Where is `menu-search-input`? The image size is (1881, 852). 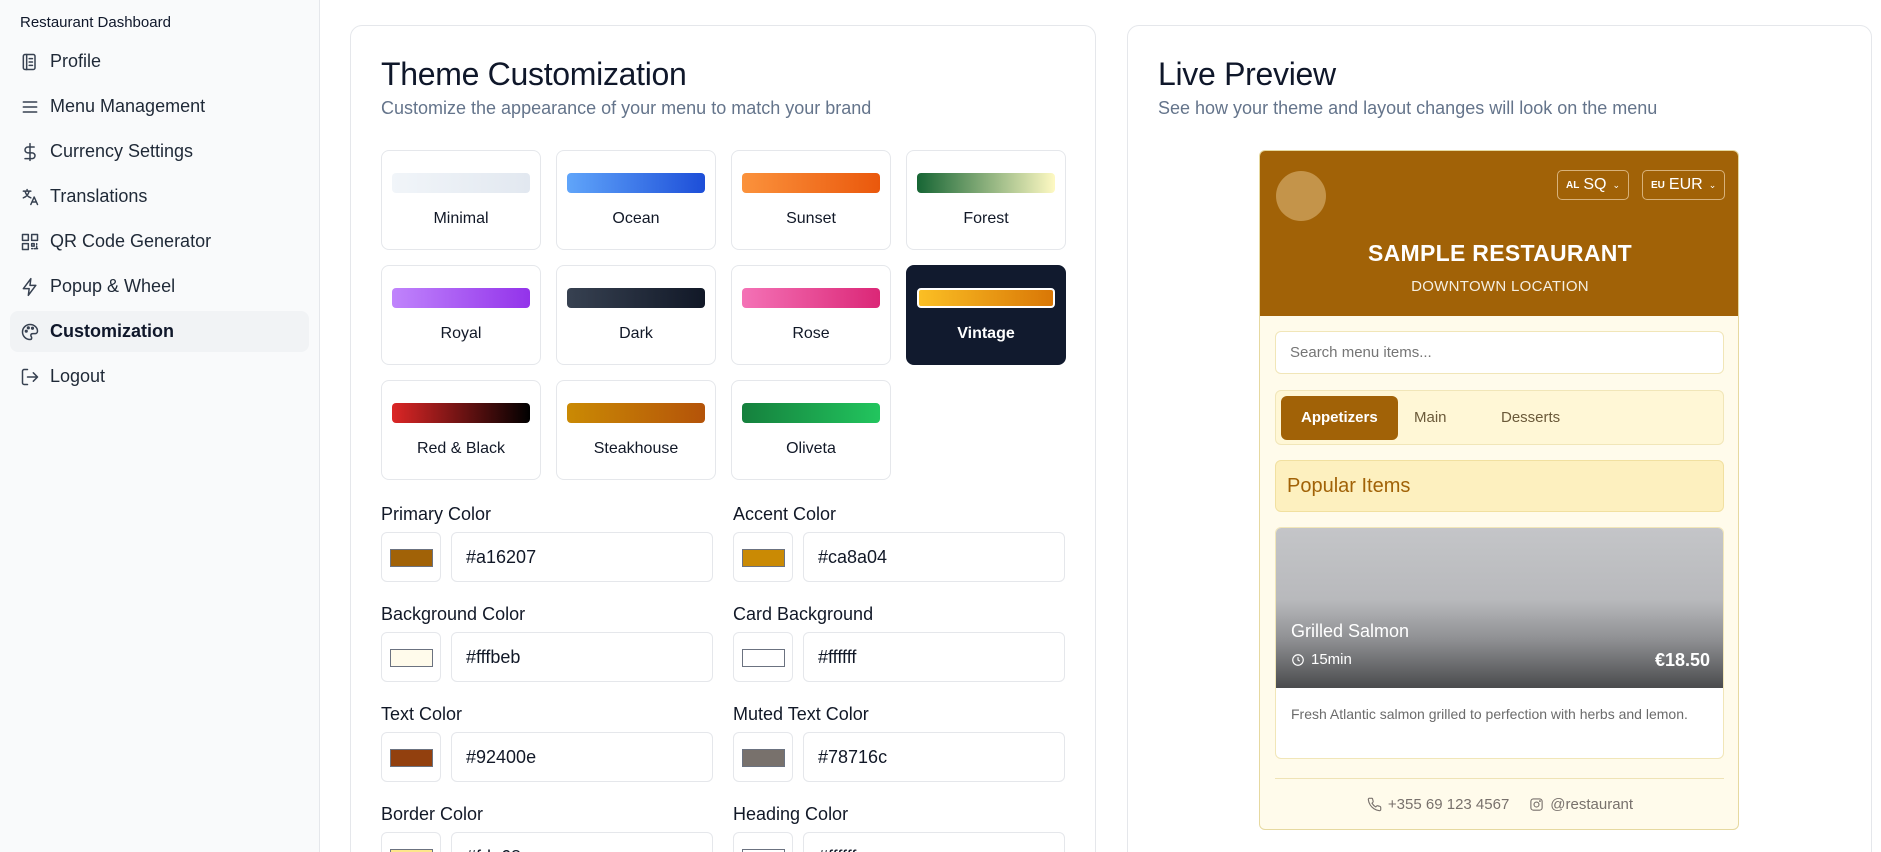
menu-search-input is located at coordinates (1499, 352).